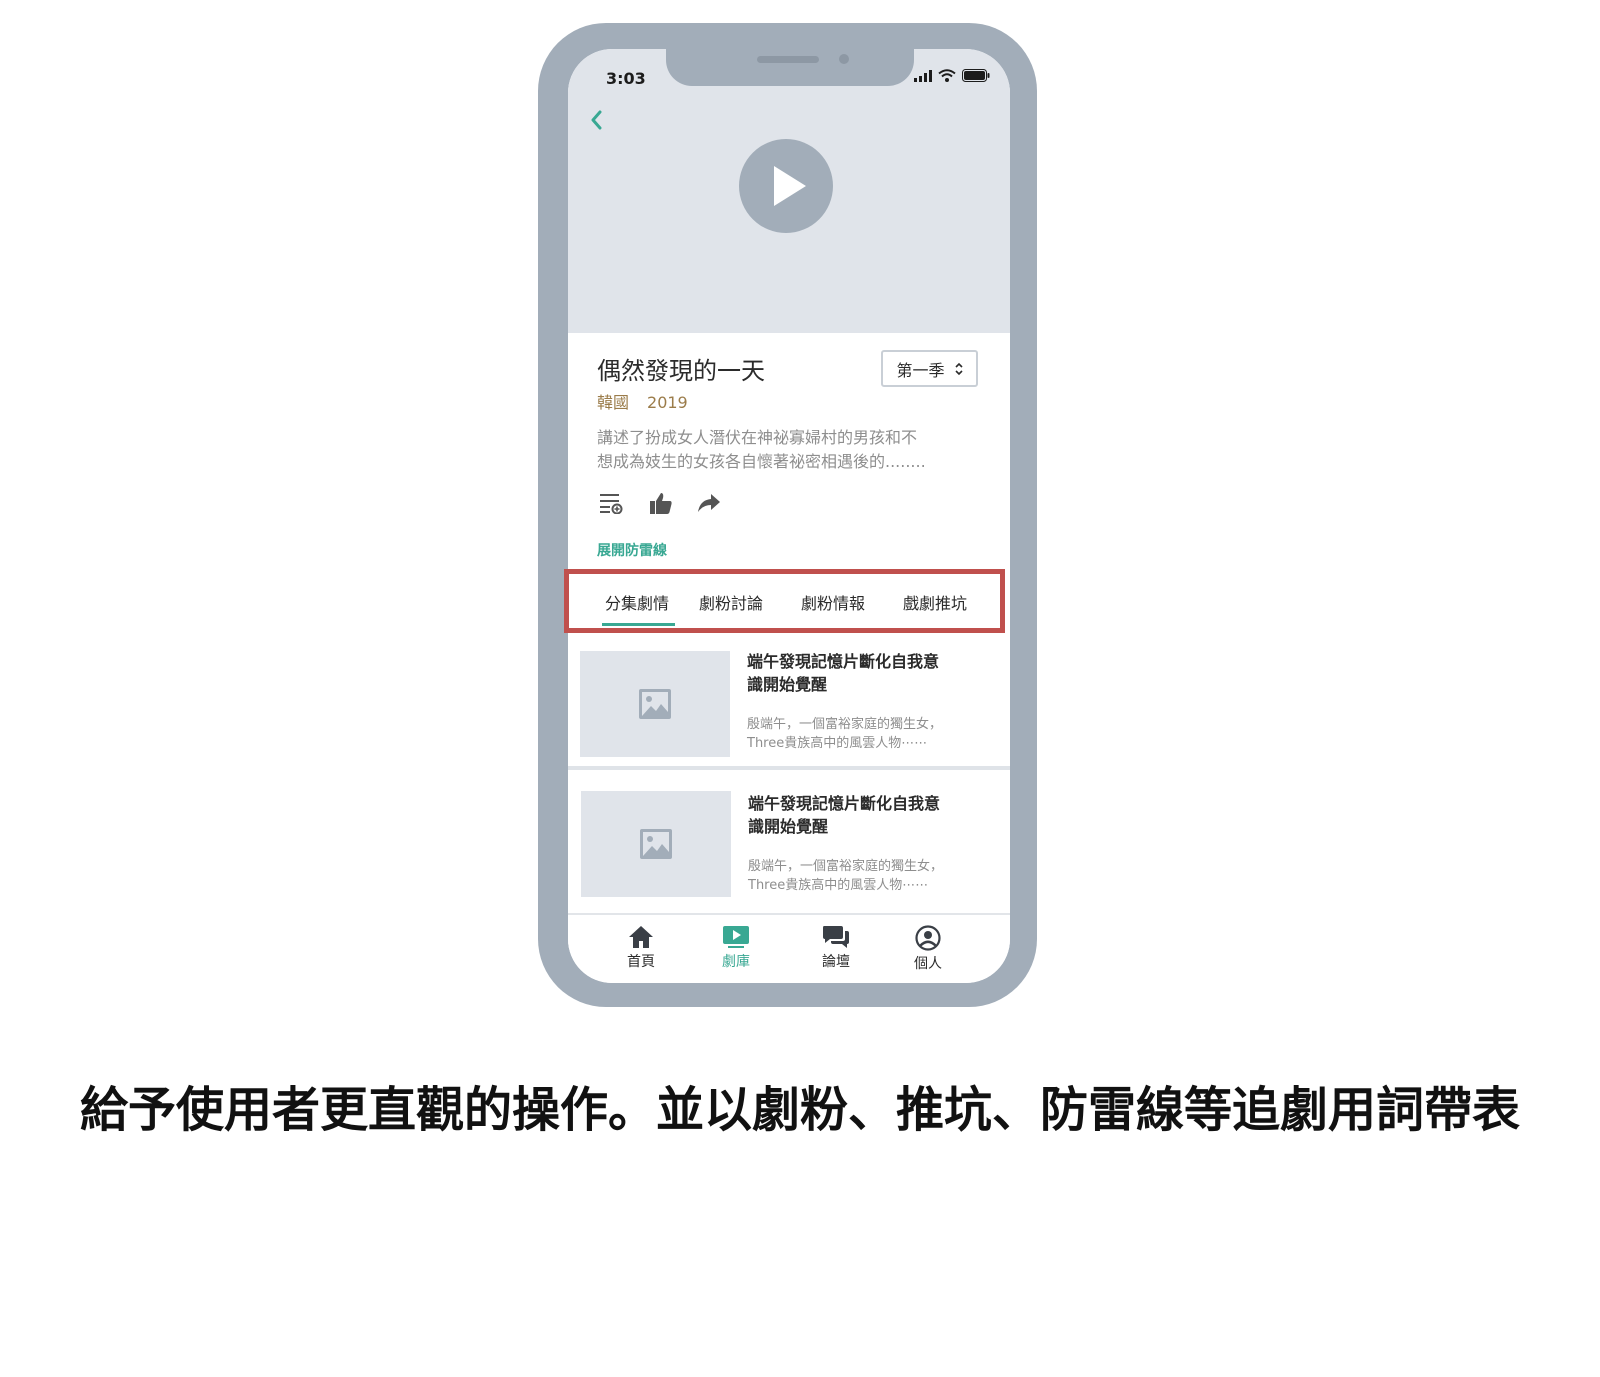  I want to click on back-button, so click(597, 122).